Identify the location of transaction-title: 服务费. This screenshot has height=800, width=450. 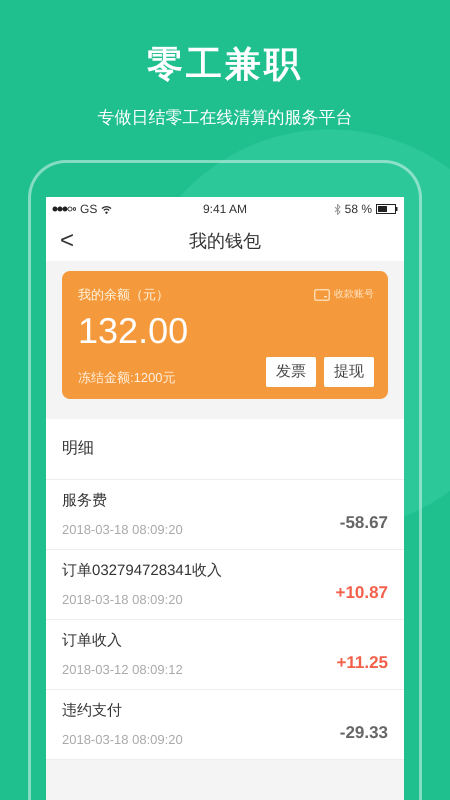
(85, 500).